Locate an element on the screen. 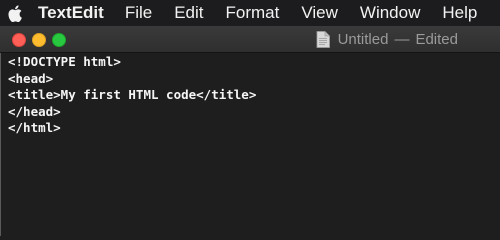 The height and width of the screenshot is (240, 500). close-button is located at coordinates (19, 40).